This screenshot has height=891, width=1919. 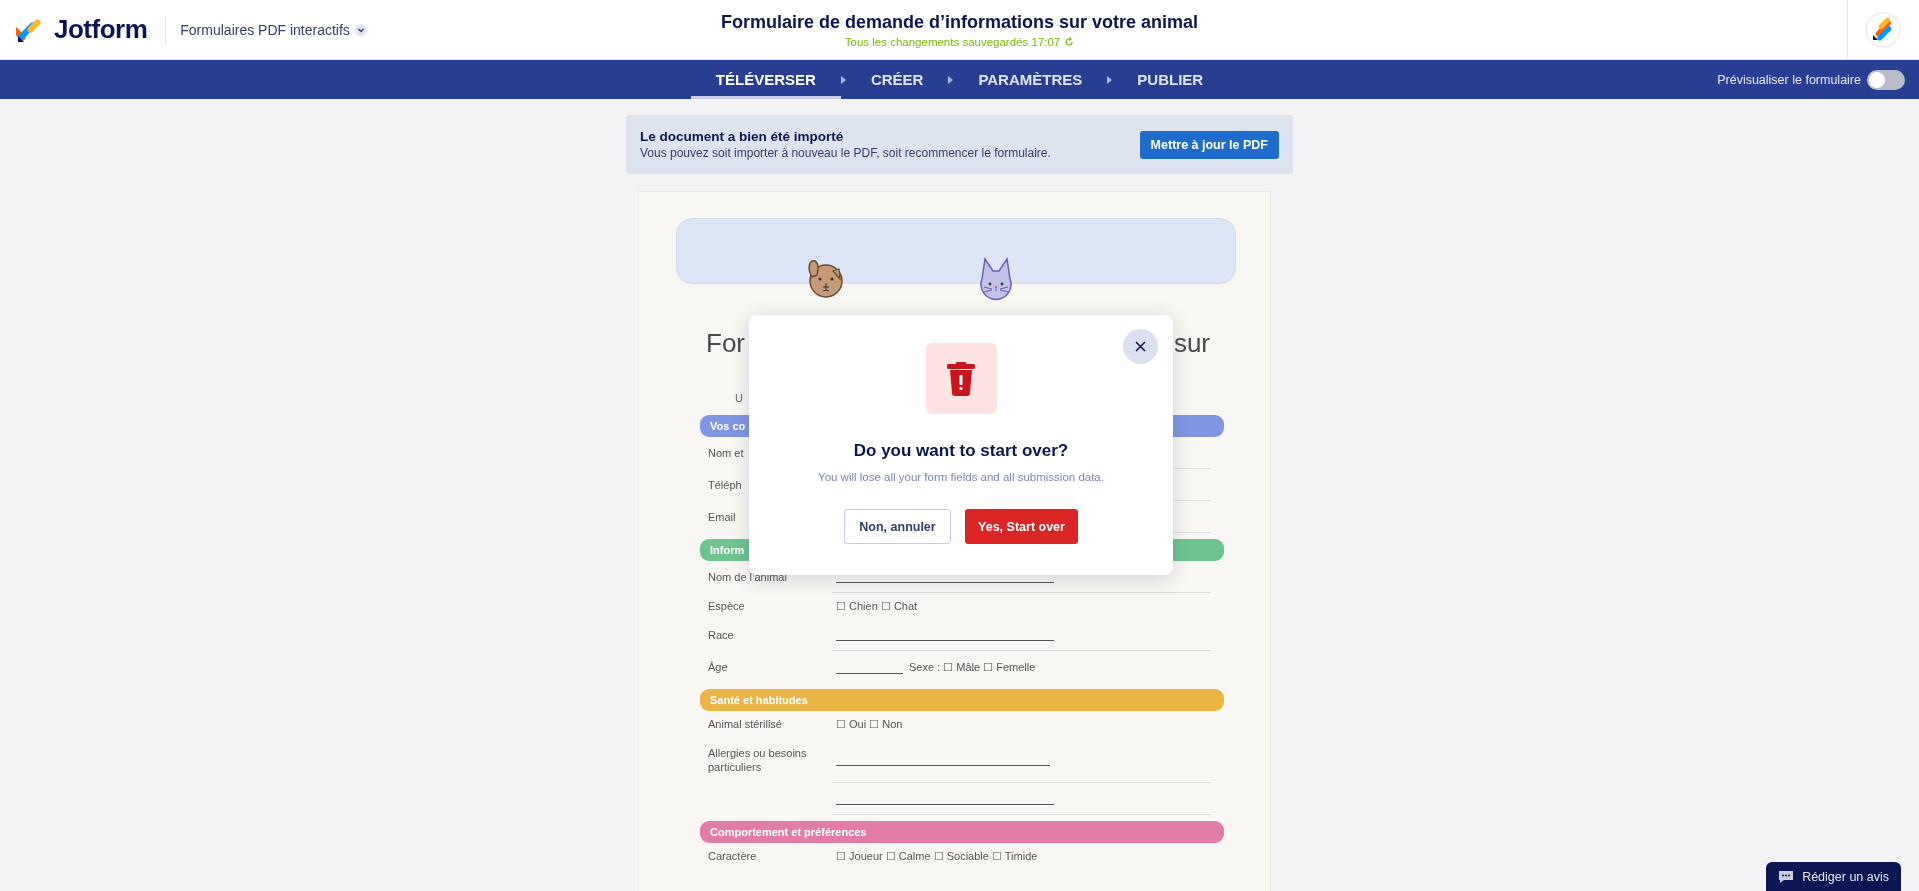 What do you see at coordinates (726, 453) in the screenshot?
I see `field-label: Nom et` at bounding box center [726, 453].